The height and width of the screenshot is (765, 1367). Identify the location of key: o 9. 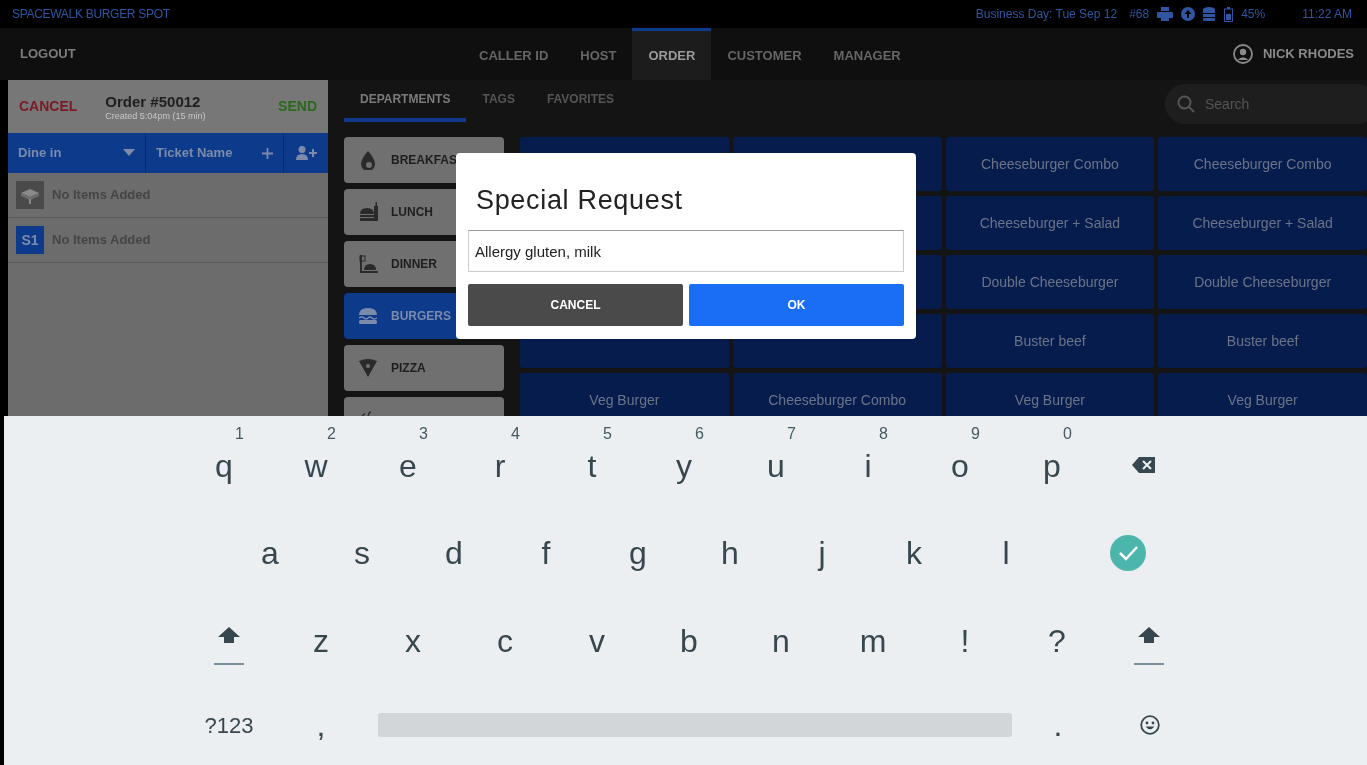
(960, 465).